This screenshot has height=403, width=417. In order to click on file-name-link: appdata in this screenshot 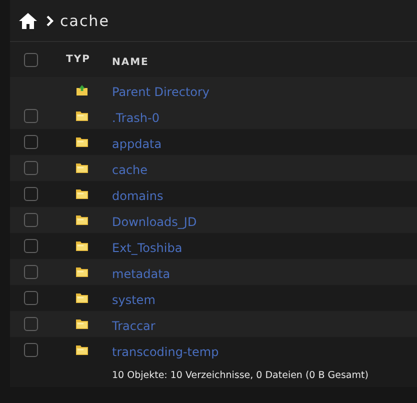, I will do `click(137, 143)`.